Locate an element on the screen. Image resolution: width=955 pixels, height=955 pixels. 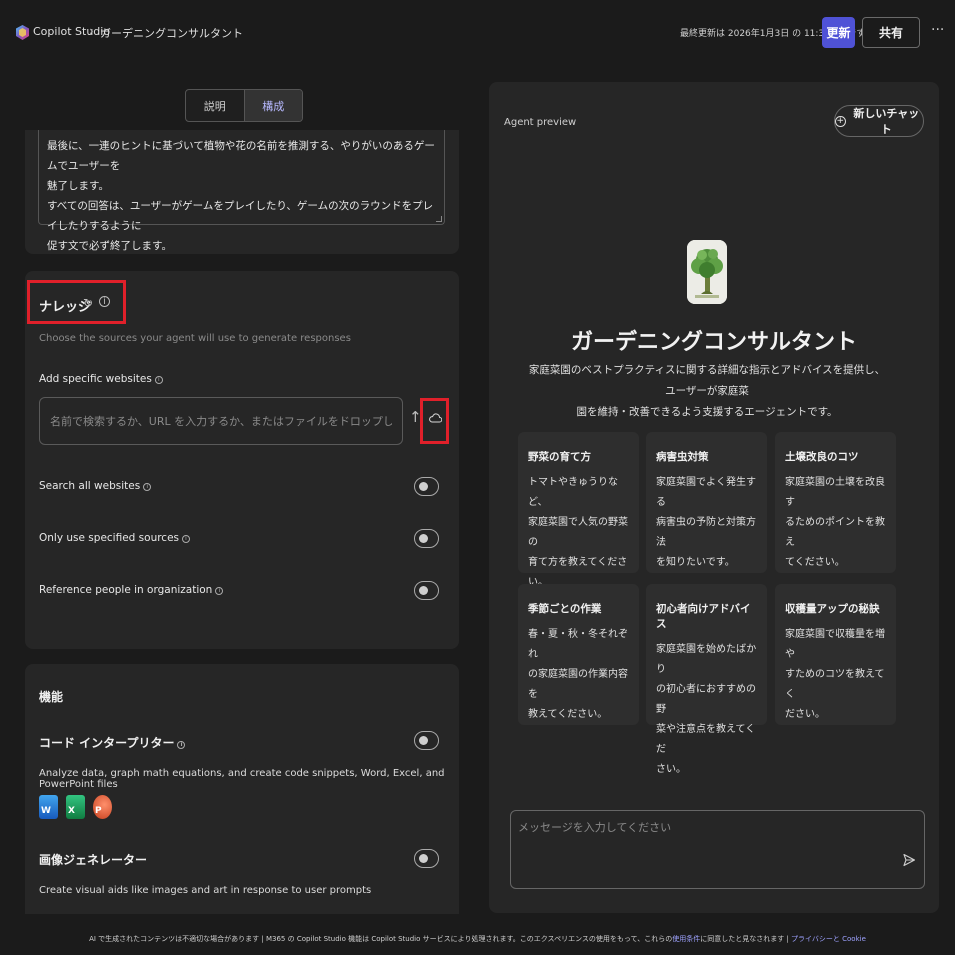
suggestion-card: 土壌改良のコツ 家庭菜園の土壌を改良す るためのポイントを教え てください。 is located at coordinates (835, 502).